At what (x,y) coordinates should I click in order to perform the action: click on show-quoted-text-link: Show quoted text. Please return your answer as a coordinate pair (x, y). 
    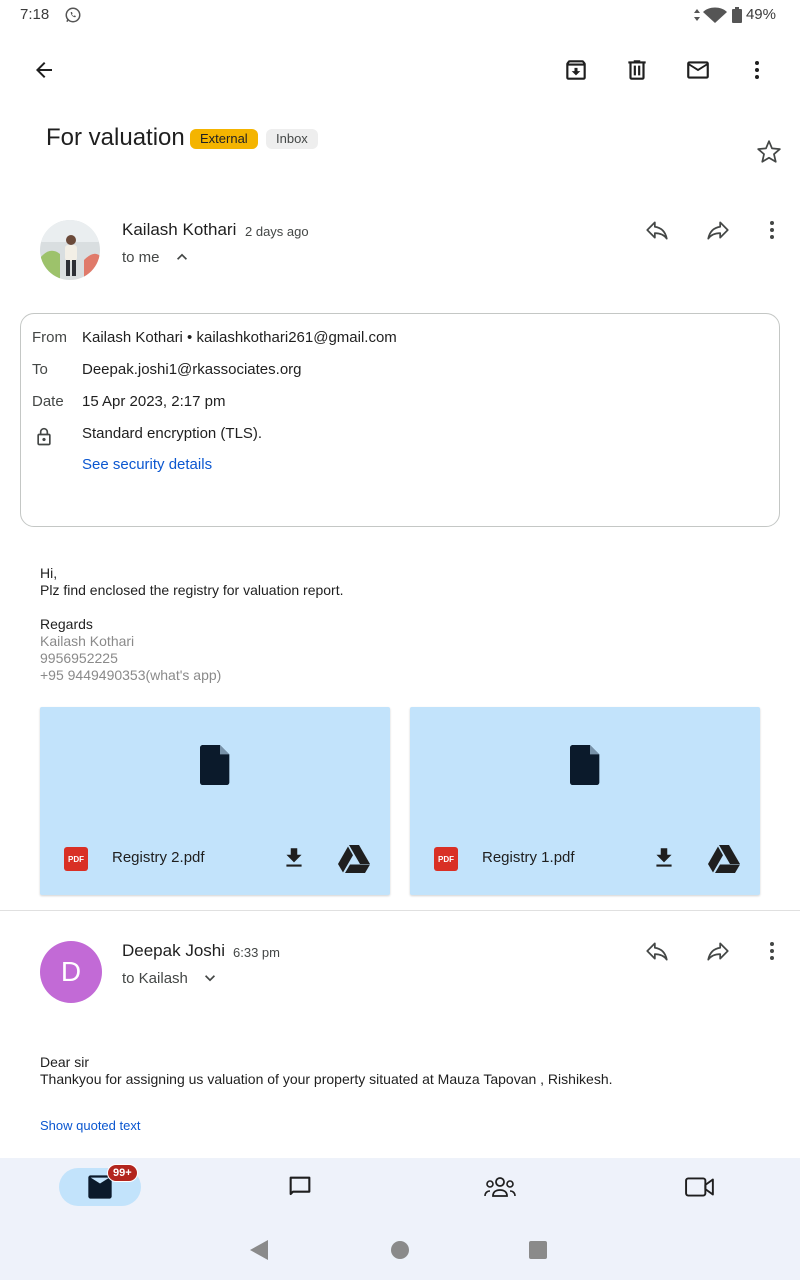
    Looking at the image, I should click on (90, 1125).